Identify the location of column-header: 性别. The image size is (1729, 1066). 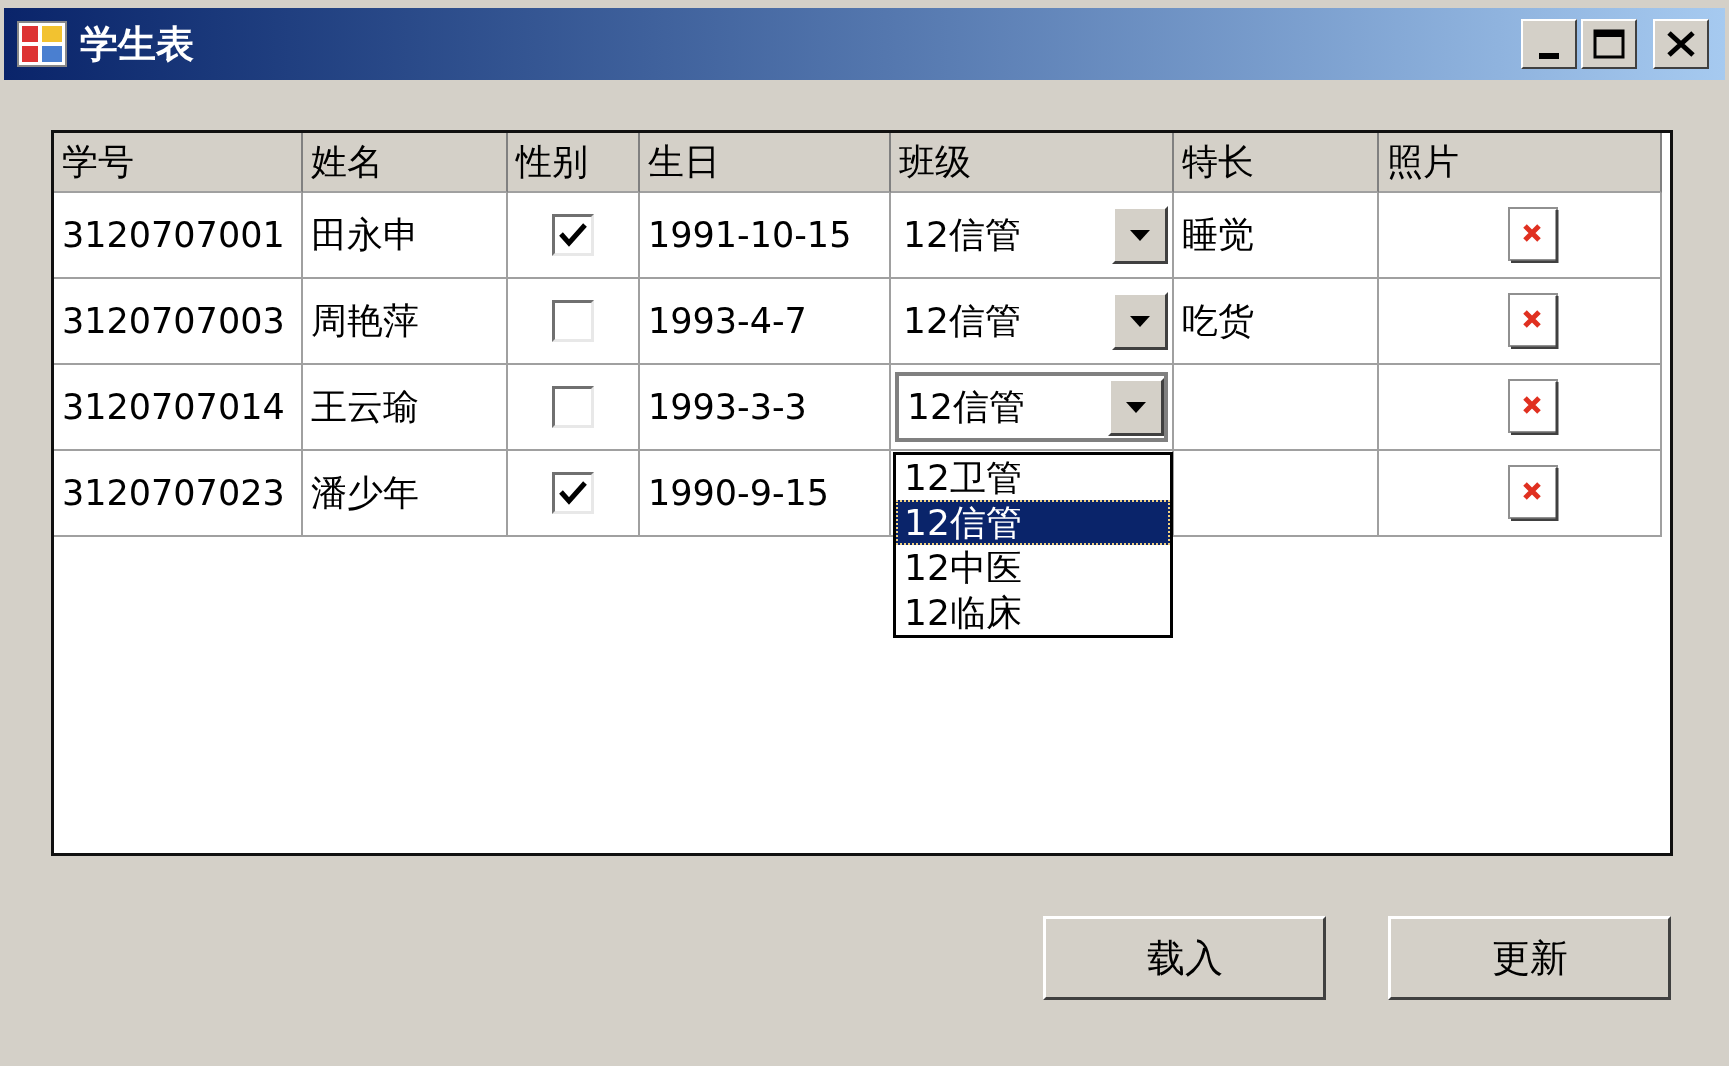
(574, 163).